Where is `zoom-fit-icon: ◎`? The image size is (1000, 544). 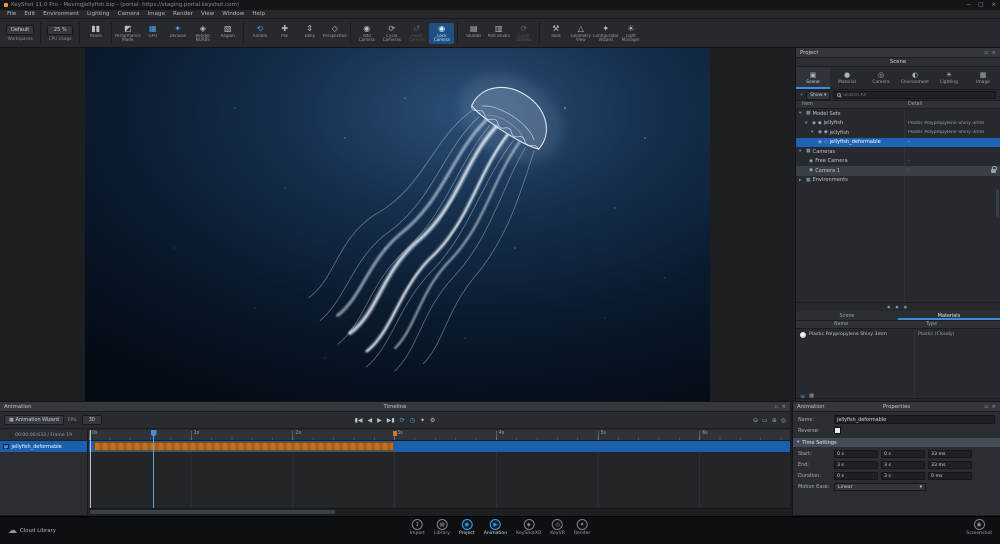
zoom-fit-icon: ◎ is located at coordinates (783, 420).